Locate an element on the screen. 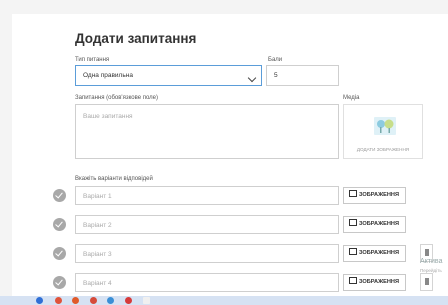 Image resolution: width=448 pixels, height=305 pixels. points-input: 5 is located at coordinates (302, 75).